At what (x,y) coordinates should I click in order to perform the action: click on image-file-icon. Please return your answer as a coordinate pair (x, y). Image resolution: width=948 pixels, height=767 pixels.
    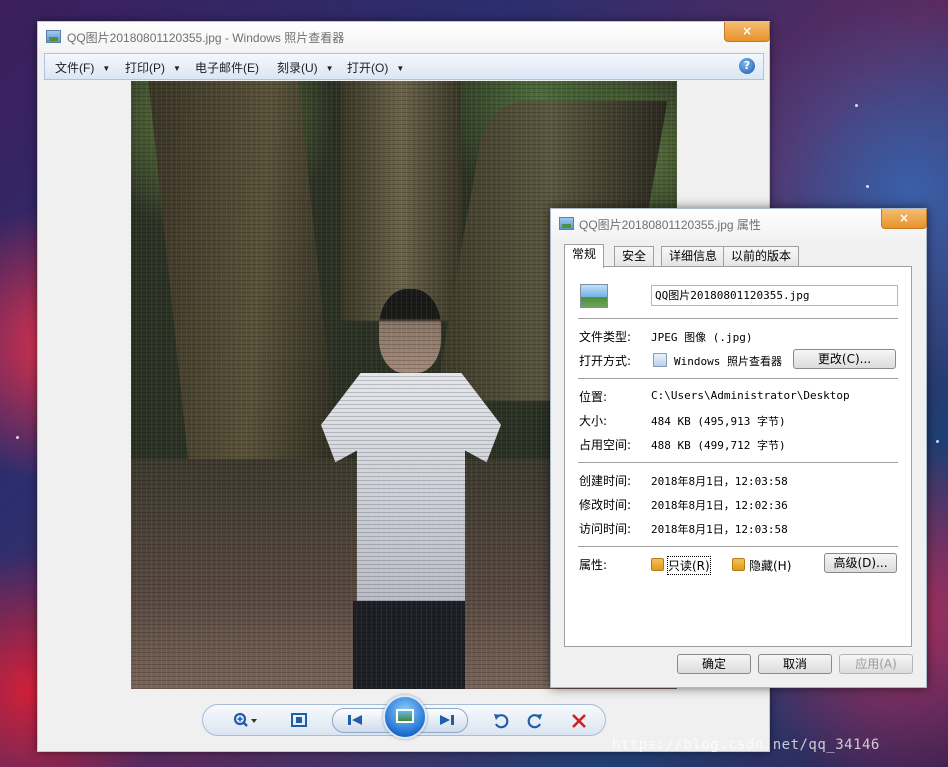
    Looking at the image, I should click on (594, 296).